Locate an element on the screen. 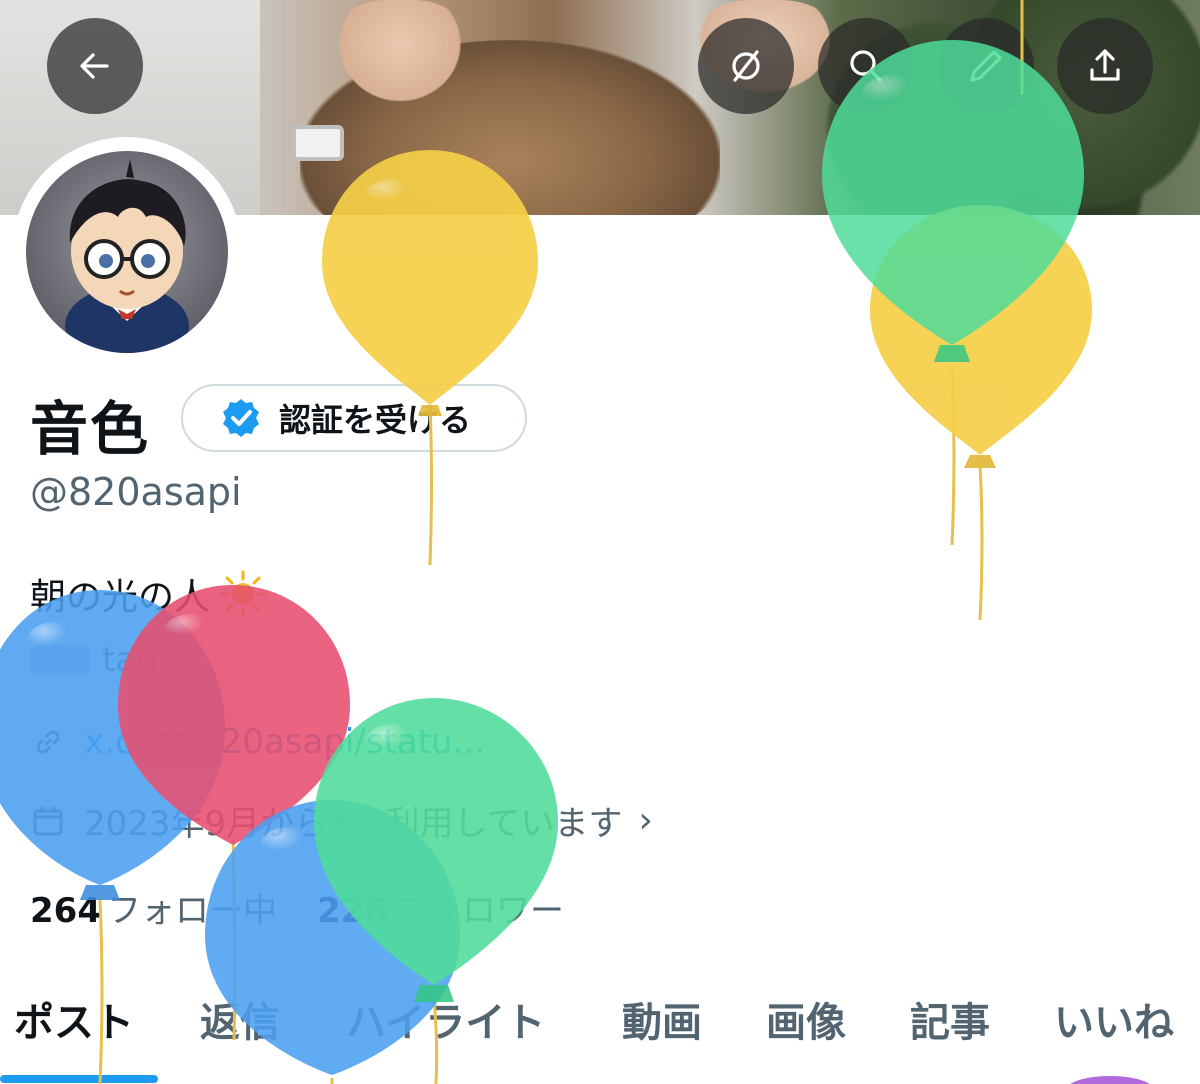 Image resolution: width=1200 pixels, height=1084 pixels. profile-tabs: ポスト 返信 ハイライト 動画 画像 記事 いいね is located at coordinates (600, 1037).